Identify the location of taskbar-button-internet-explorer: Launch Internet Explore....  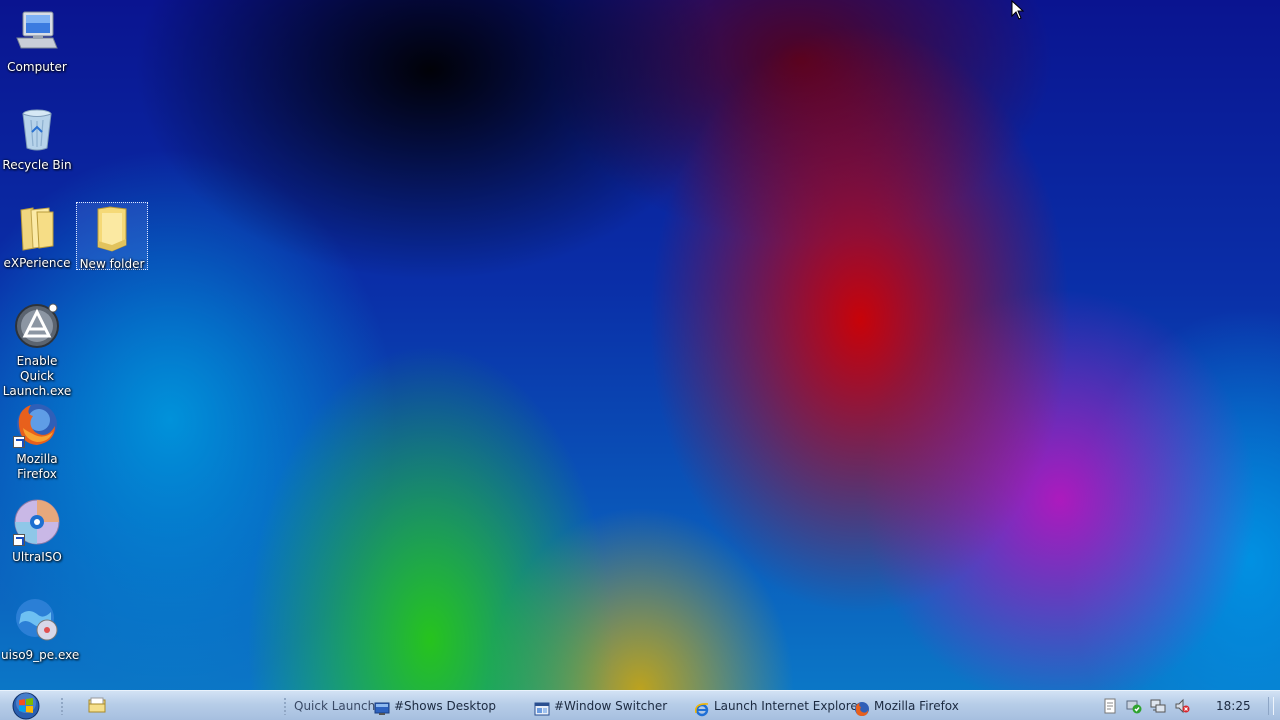
(781, 705).